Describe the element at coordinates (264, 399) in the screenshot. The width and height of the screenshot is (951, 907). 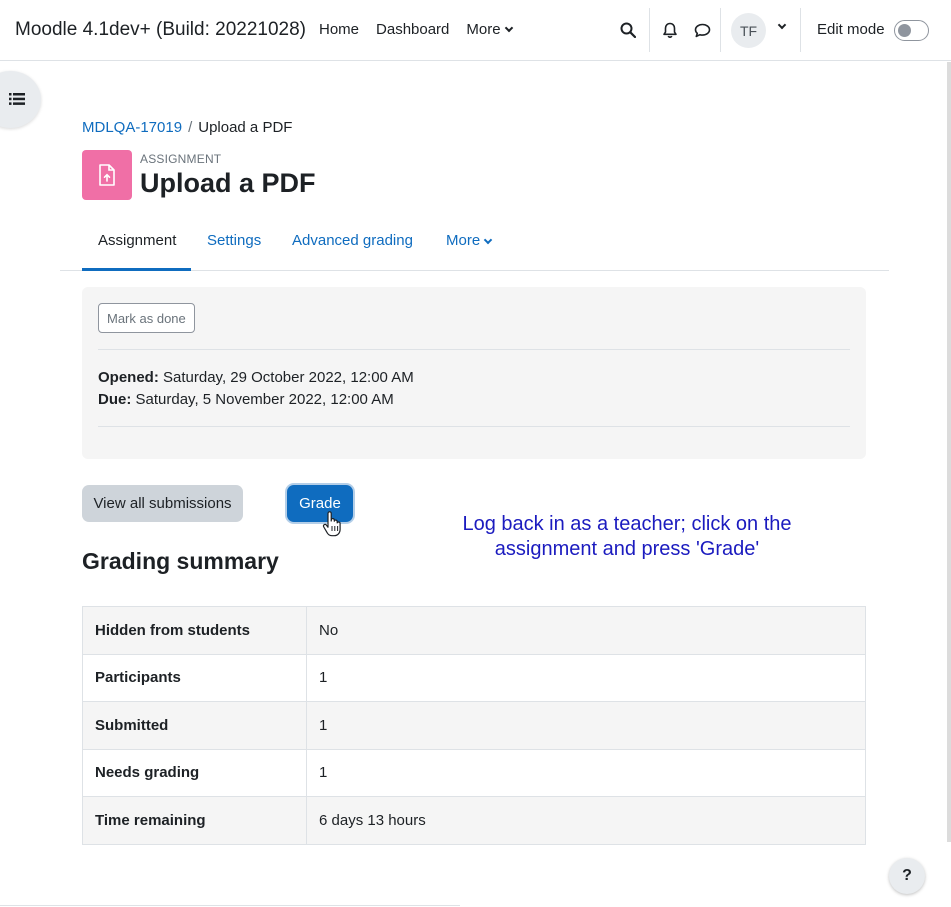
I see `due-value: Saturday, 5 November 2022, 12:00 AM` at that location.